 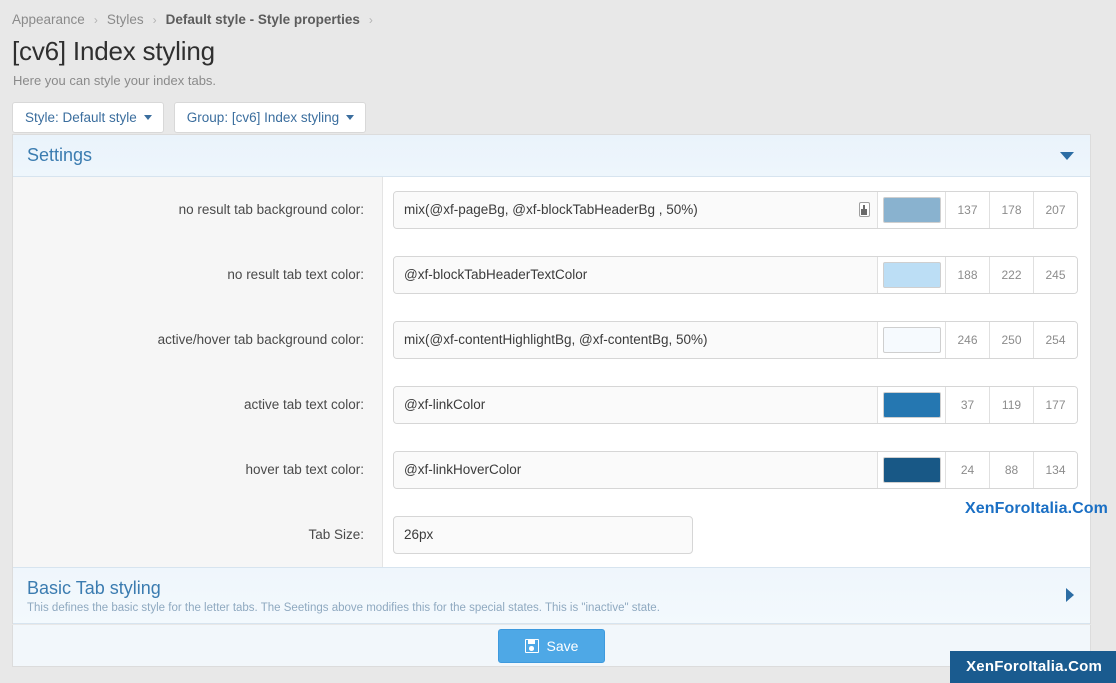 I want to click on style-selector-button: Style: Default style, so click(x=88, y=117).